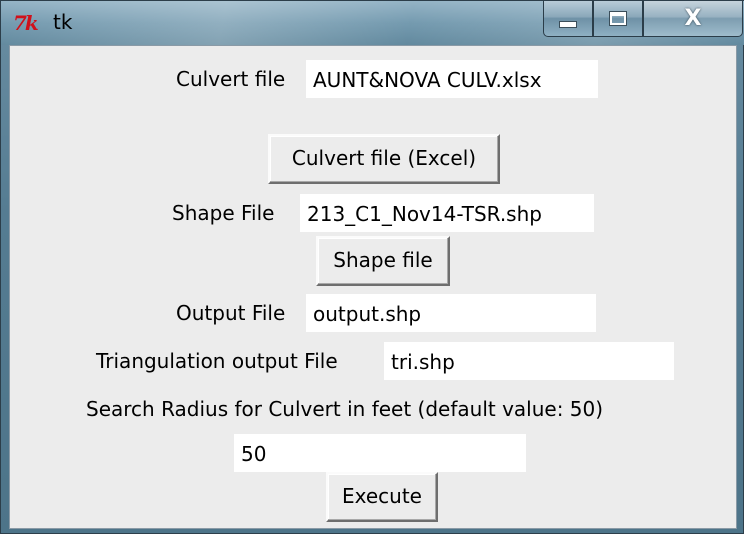  Describe the element at coordinates (383, 261) in the screenshot. I see `shape-file-button: Shape file` at that location.